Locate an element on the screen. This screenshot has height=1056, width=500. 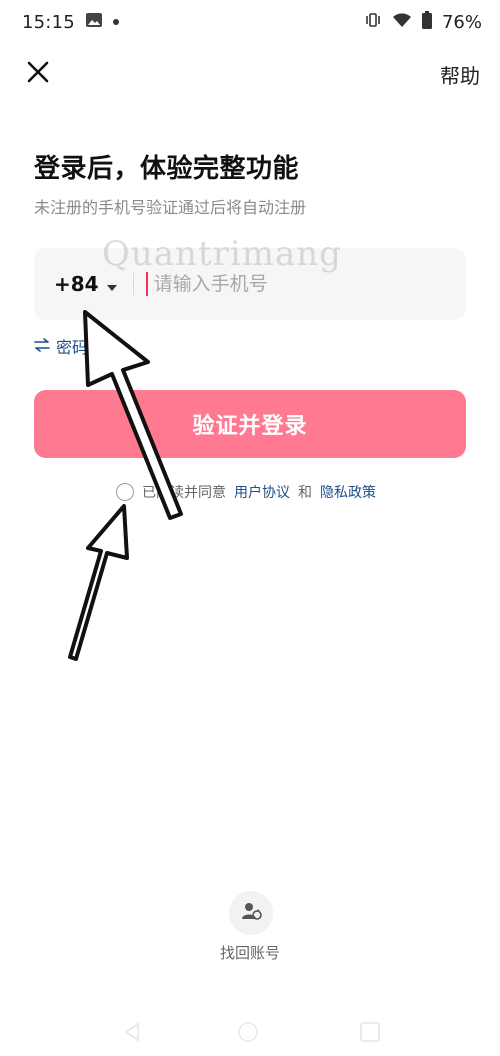
status-right: 76% is located at coordinates (423, 22).